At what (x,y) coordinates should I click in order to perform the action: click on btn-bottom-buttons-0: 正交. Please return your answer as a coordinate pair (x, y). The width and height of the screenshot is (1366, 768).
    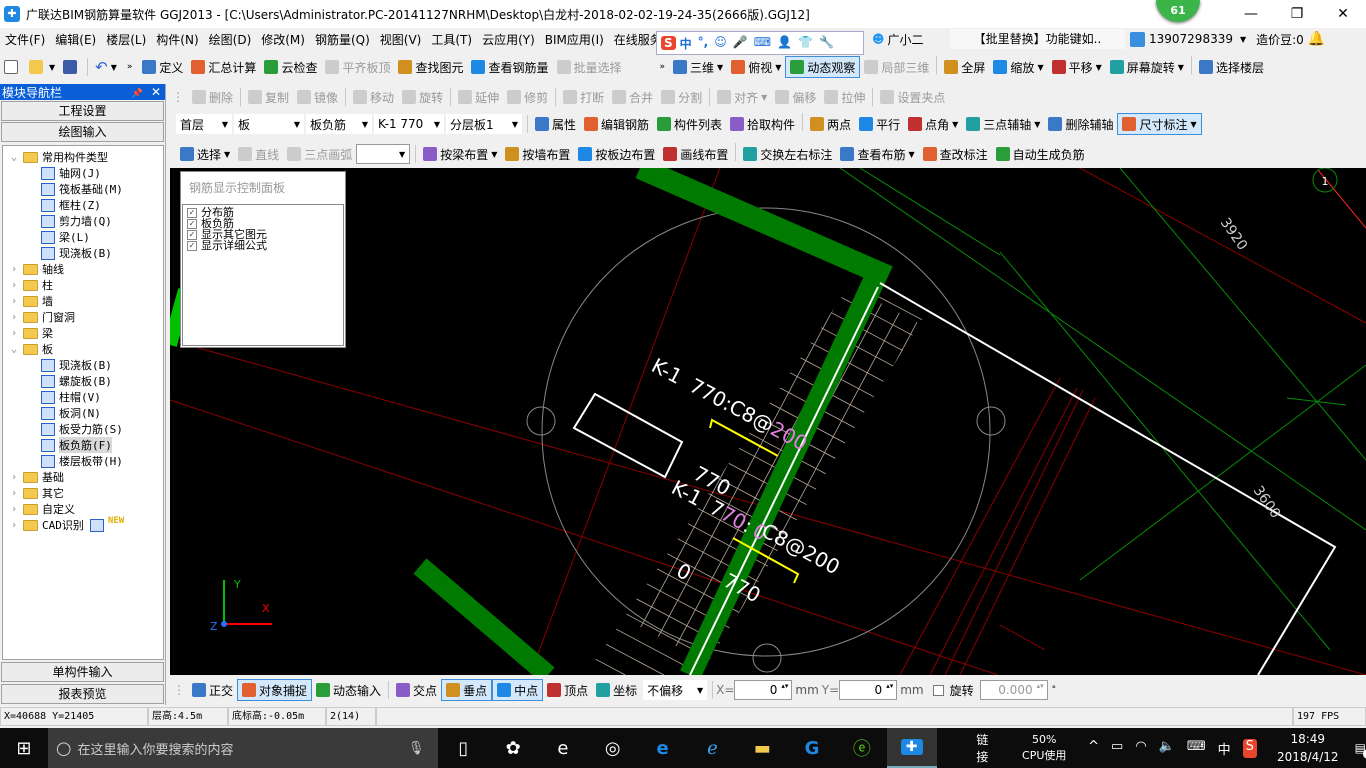
    Looking at the image, I should click on (212, 690).